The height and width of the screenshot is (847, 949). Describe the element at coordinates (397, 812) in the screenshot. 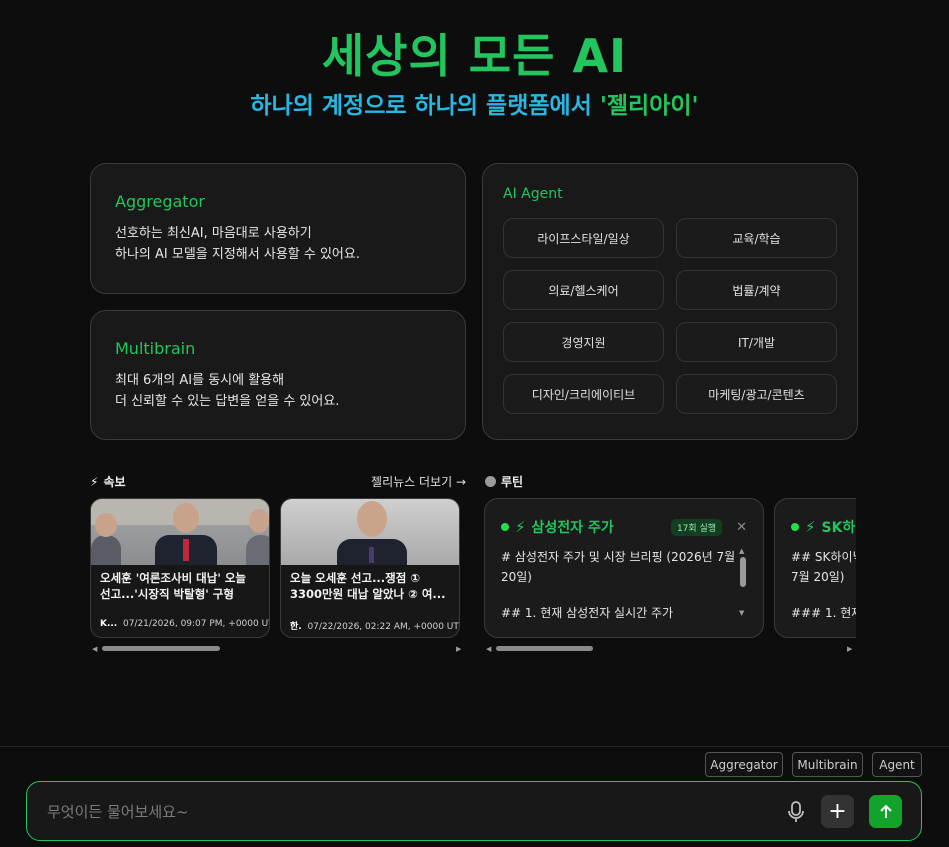

I see `chat-input` at that location.